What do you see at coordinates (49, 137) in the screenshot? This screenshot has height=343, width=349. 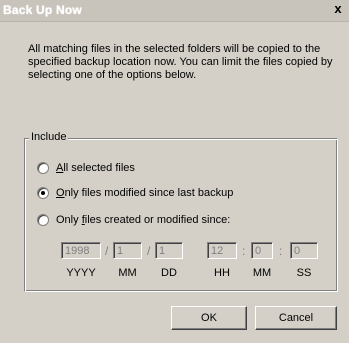 I see `include-legend: Include` at bounding box center [49, 137].